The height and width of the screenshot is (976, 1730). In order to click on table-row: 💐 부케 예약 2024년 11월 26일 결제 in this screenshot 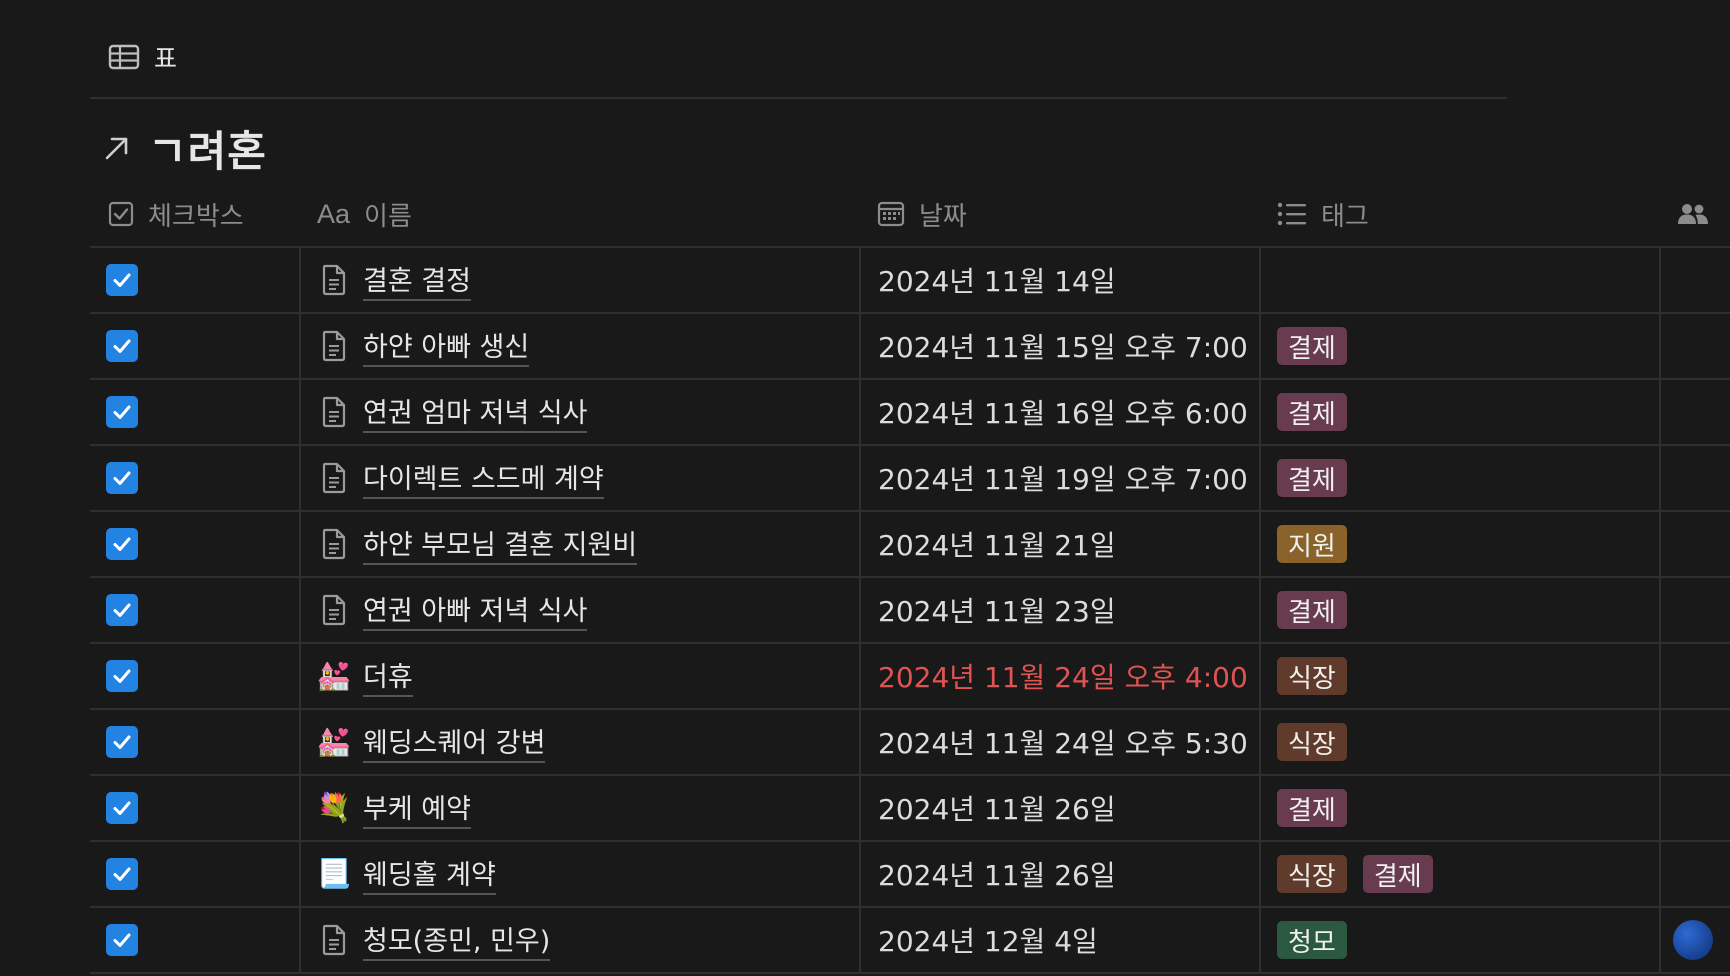, I will do `click(910, 809)`.